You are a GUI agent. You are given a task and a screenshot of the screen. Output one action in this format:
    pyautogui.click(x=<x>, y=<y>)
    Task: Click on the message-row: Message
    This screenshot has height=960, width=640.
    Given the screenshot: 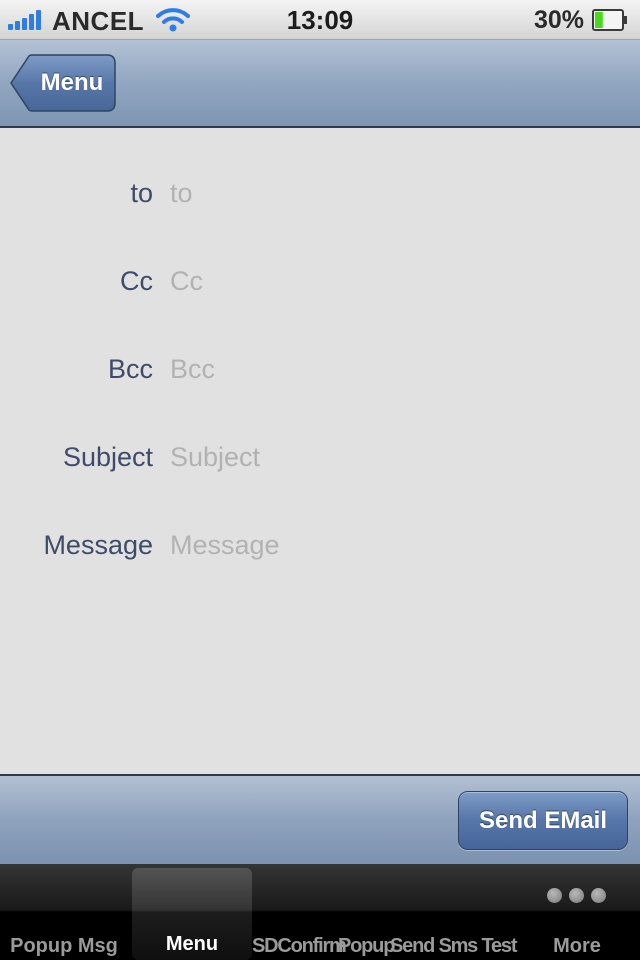 What is the action you would take?
    pyautogui.click(x=320, y=545)
    